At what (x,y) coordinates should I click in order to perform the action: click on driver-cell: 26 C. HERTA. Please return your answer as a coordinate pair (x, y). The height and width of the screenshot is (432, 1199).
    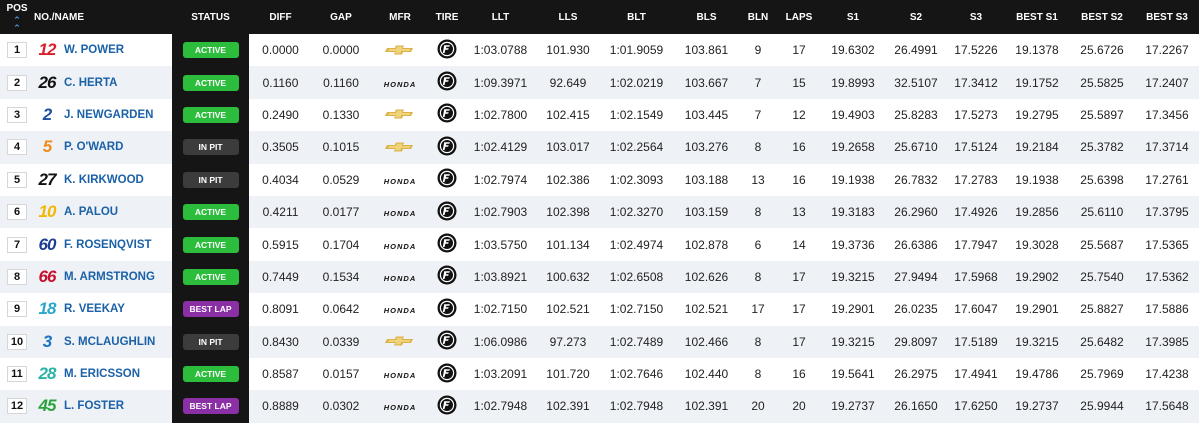
    Looking at the image, I should click on (103, 82).